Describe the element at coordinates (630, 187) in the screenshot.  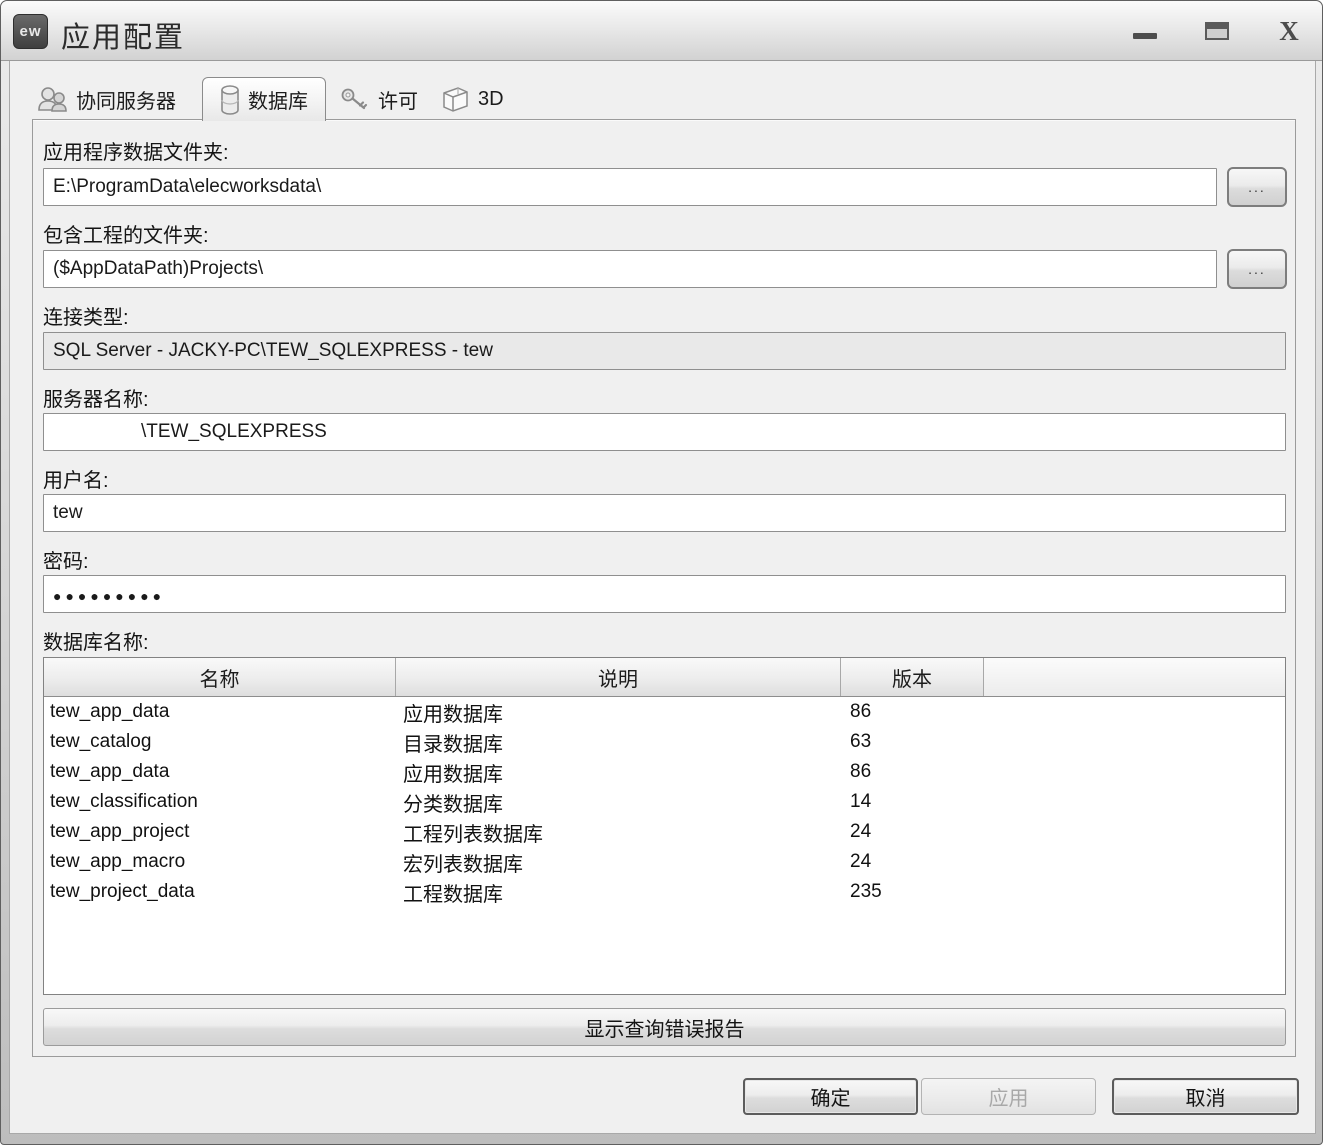
I see `app-data-folder-input` at that location.